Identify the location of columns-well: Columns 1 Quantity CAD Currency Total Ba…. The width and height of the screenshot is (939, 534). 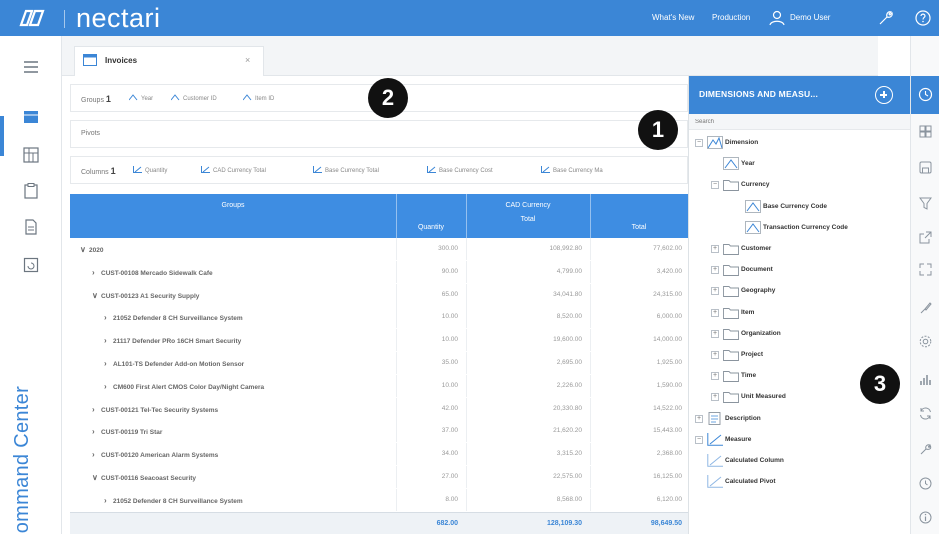
(379, 170).